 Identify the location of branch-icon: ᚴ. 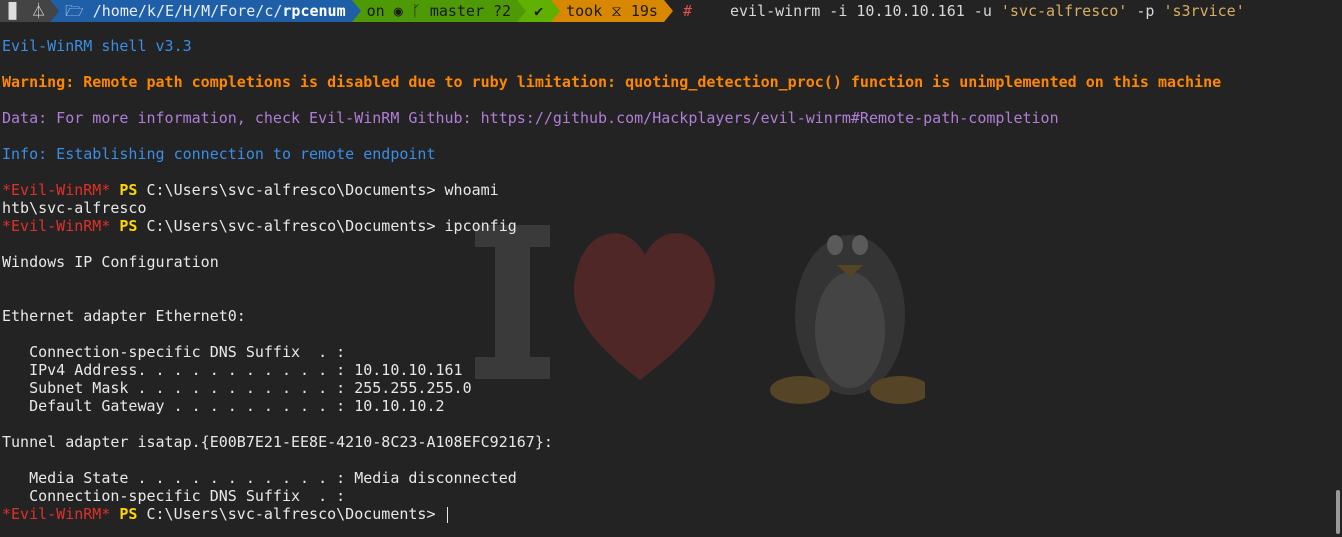
(416, 11).